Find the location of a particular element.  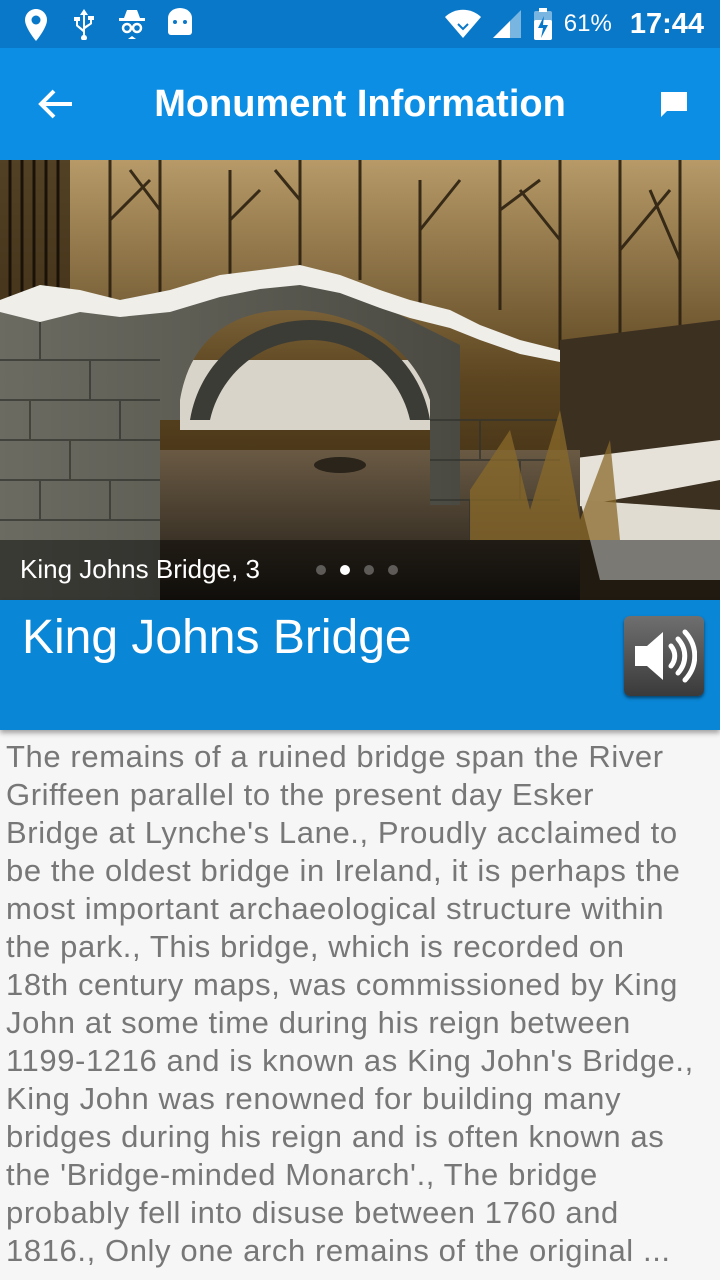

speaker-icon is located at coordinates (666, 656).